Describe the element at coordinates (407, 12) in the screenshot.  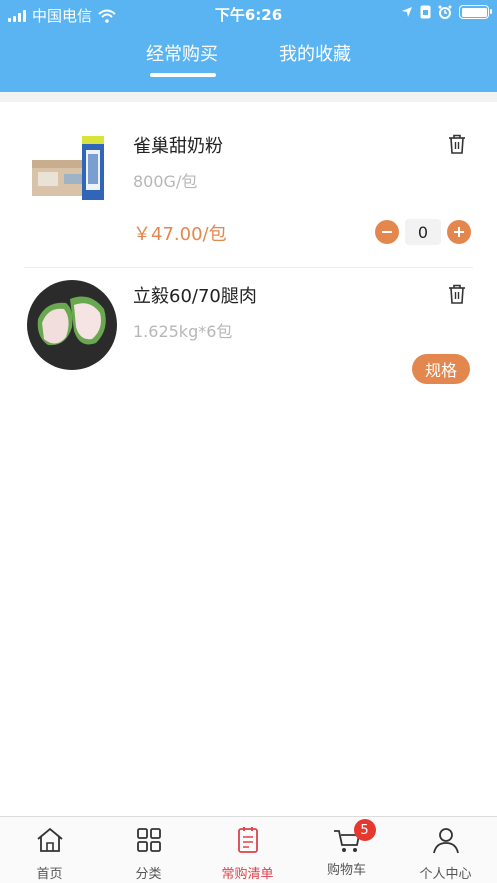
I see `location-arrow-icon` at that location.